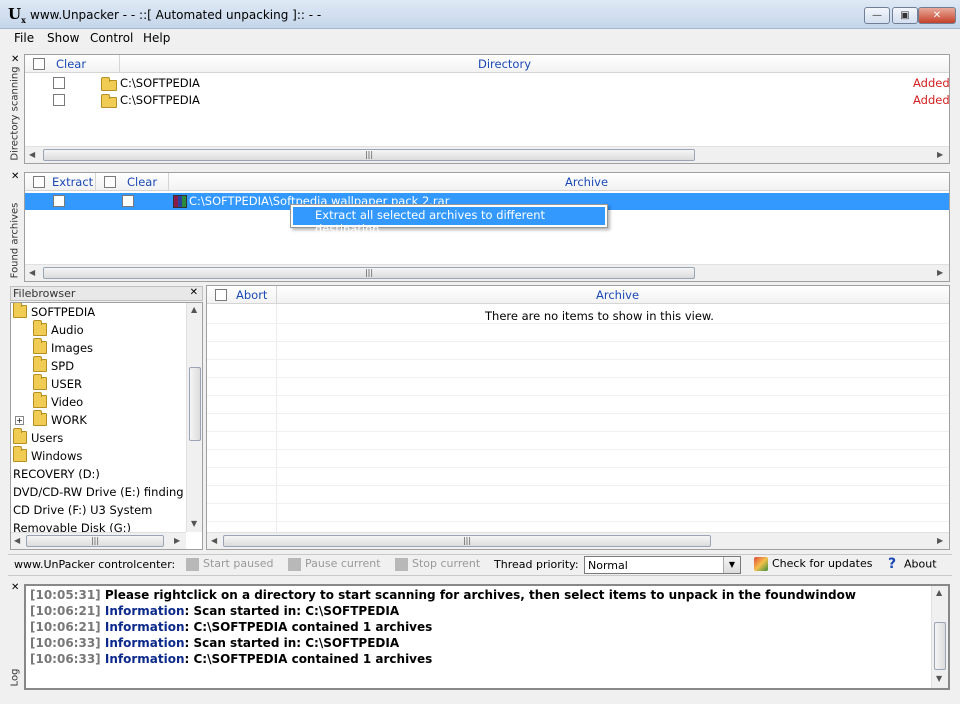  I want to click on tree-item: RECOVERY (D:), so click(56, 474).